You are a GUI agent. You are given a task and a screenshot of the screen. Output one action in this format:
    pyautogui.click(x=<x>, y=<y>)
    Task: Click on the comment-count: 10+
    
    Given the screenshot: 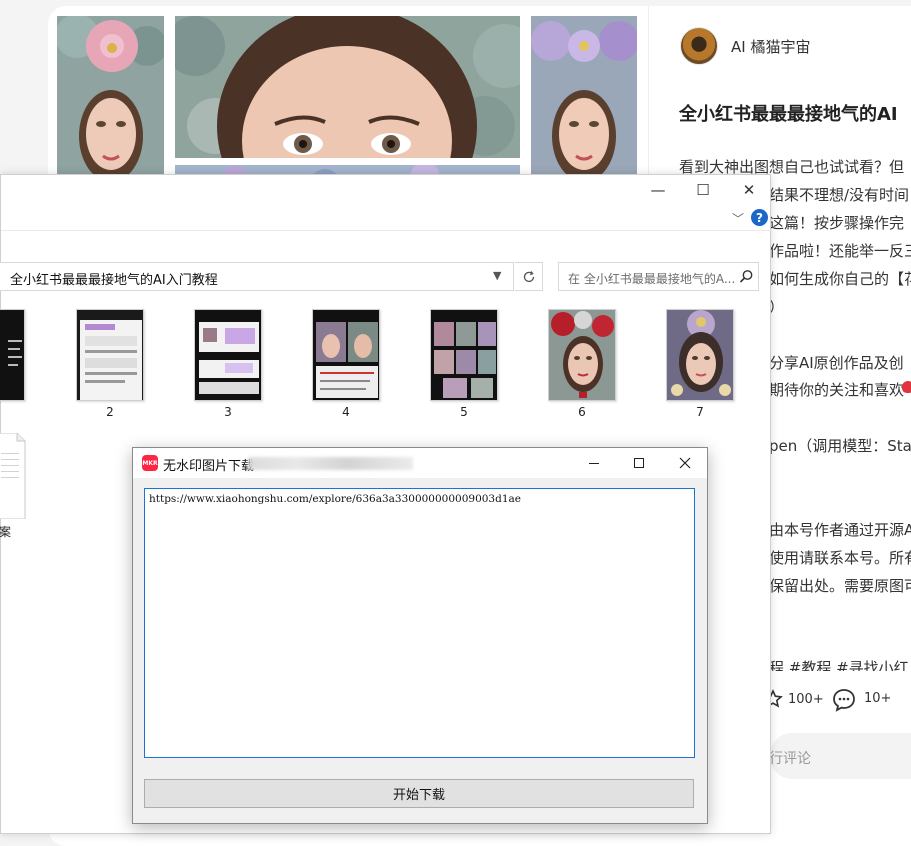 What is the action you would take?
    pyautogui.click(x=878, y=698)
    